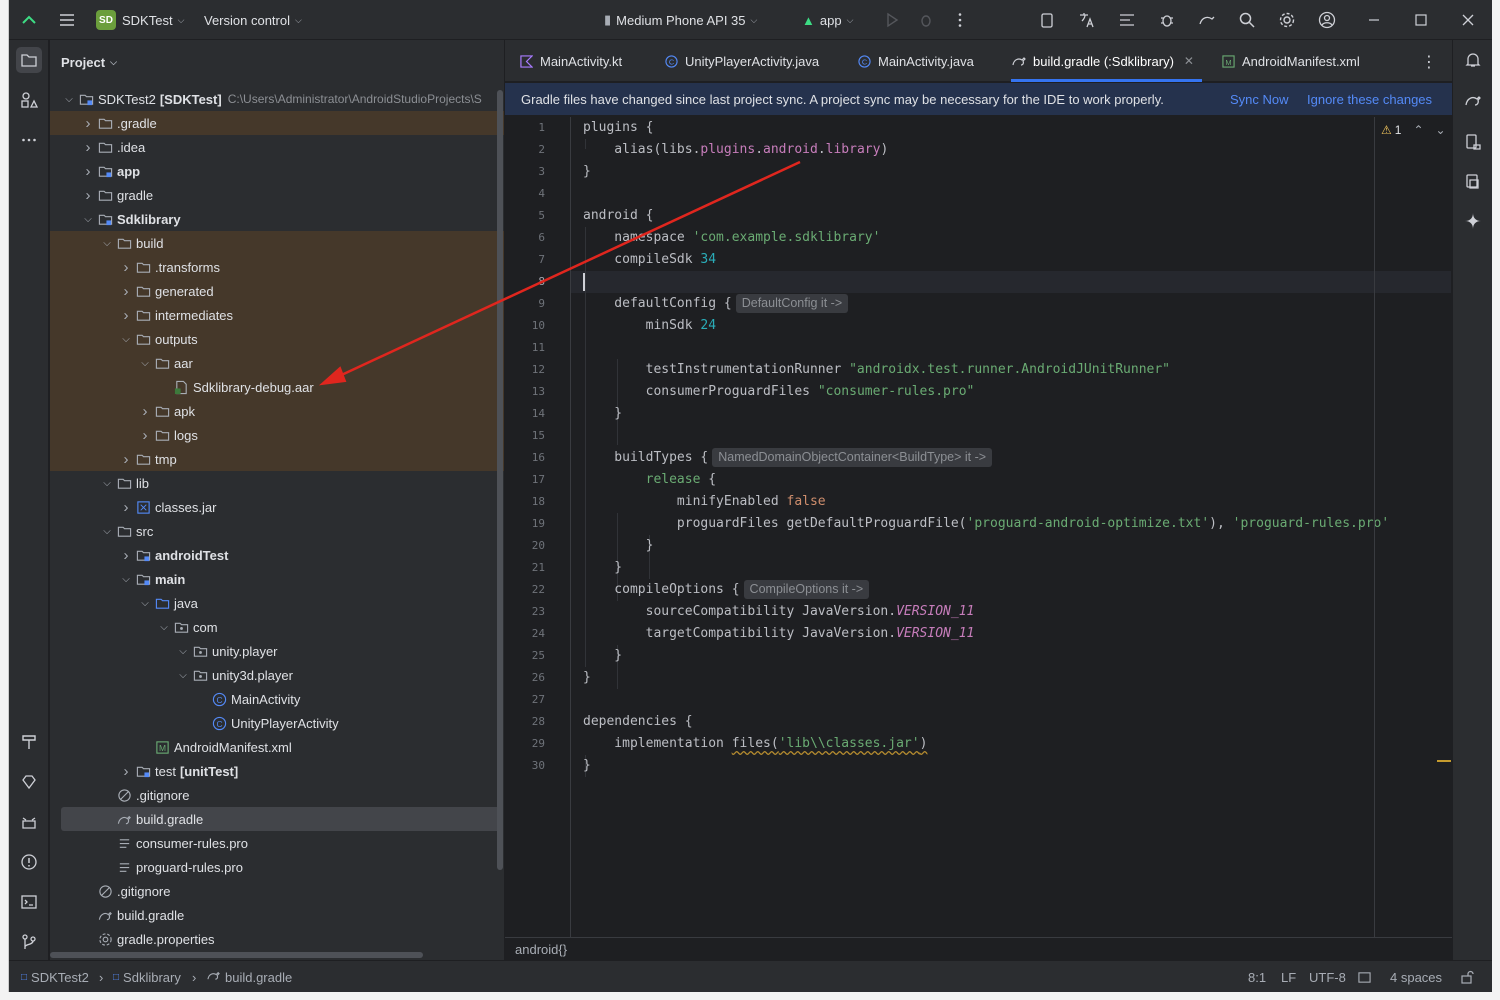 This screenshot has height=1000, width=1500. I want to click on device-manager-icon, so click(1047, 20).